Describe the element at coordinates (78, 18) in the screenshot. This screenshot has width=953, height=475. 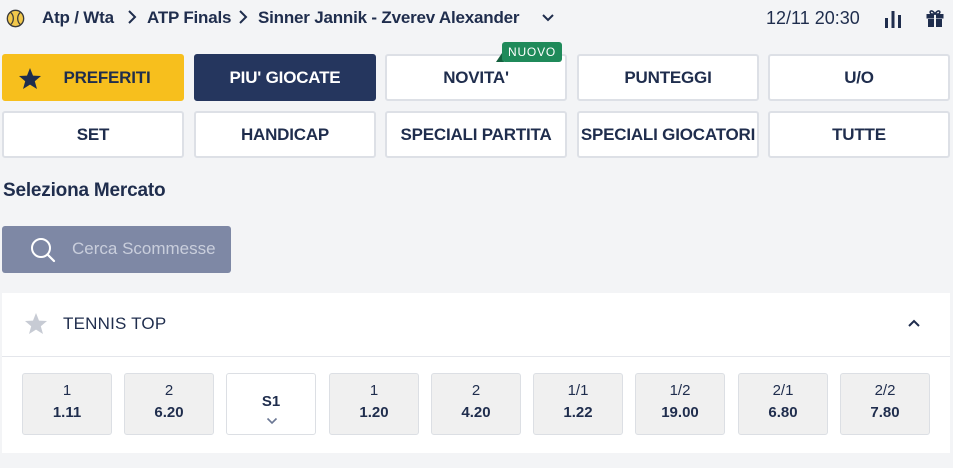
I see `breadcrumb-sport: Atp / Wta` at that location.